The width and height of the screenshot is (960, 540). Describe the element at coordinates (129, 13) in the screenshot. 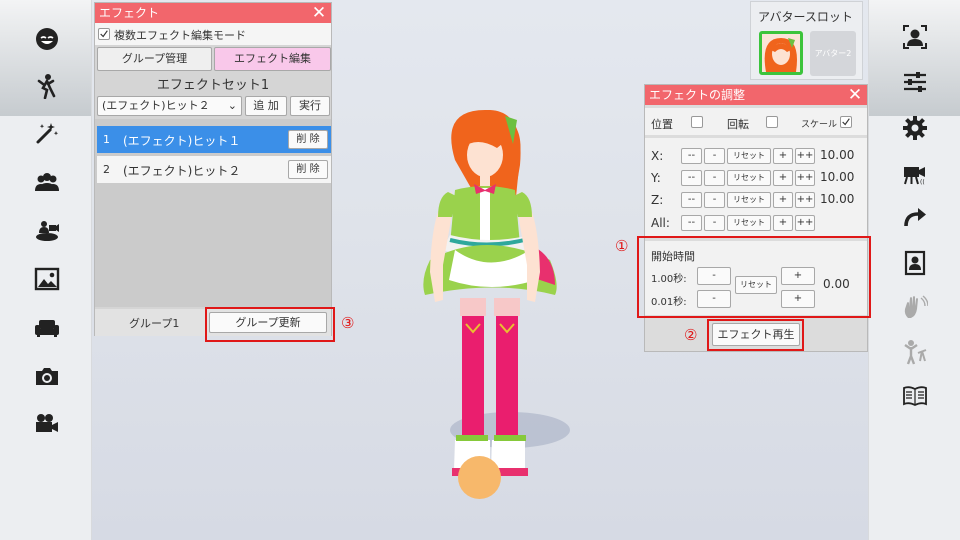

I see `effect-panel-title: エフェクト` at that location.